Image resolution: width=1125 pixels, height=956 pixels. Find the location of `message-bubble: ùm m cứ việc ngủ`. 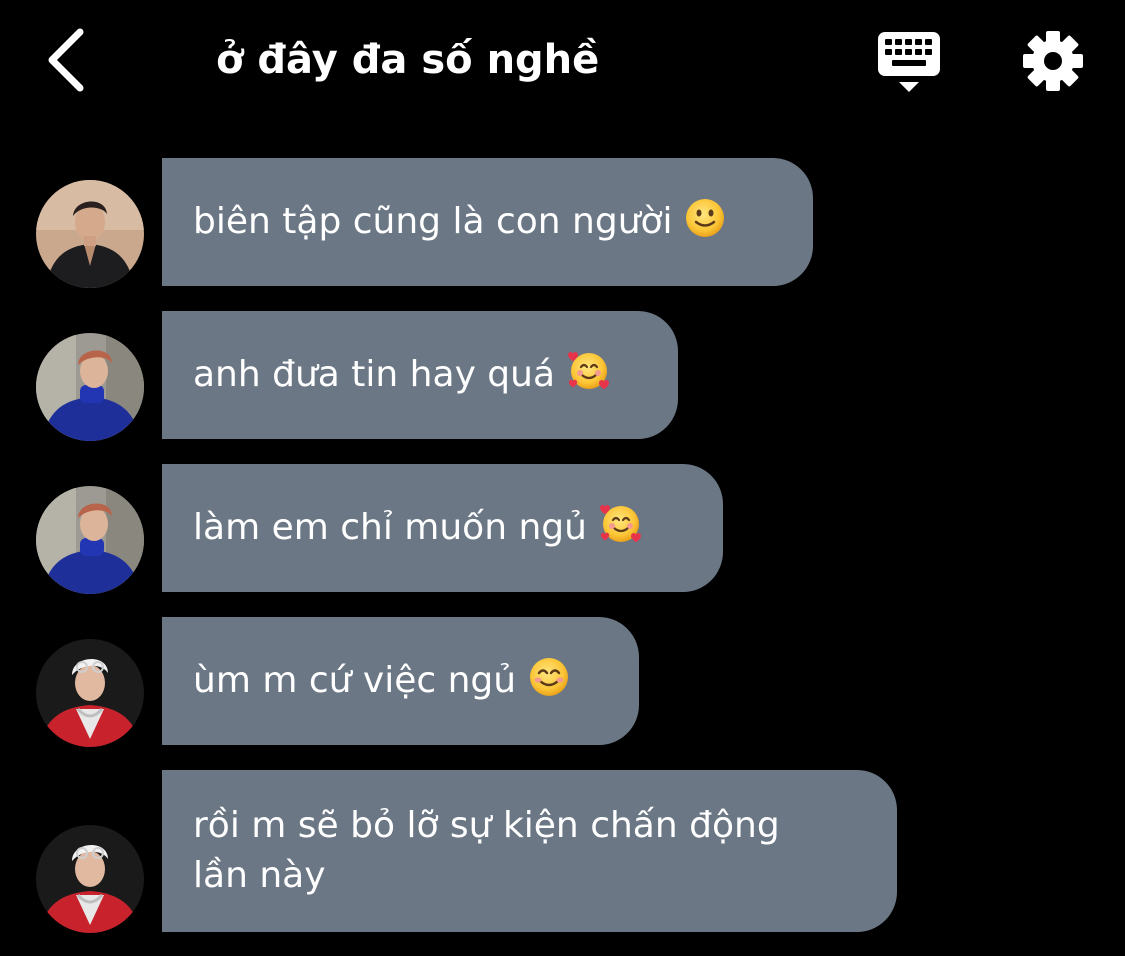

message-bubble: ùm m cứ việc ngủ is located at coordinates (400, 681).